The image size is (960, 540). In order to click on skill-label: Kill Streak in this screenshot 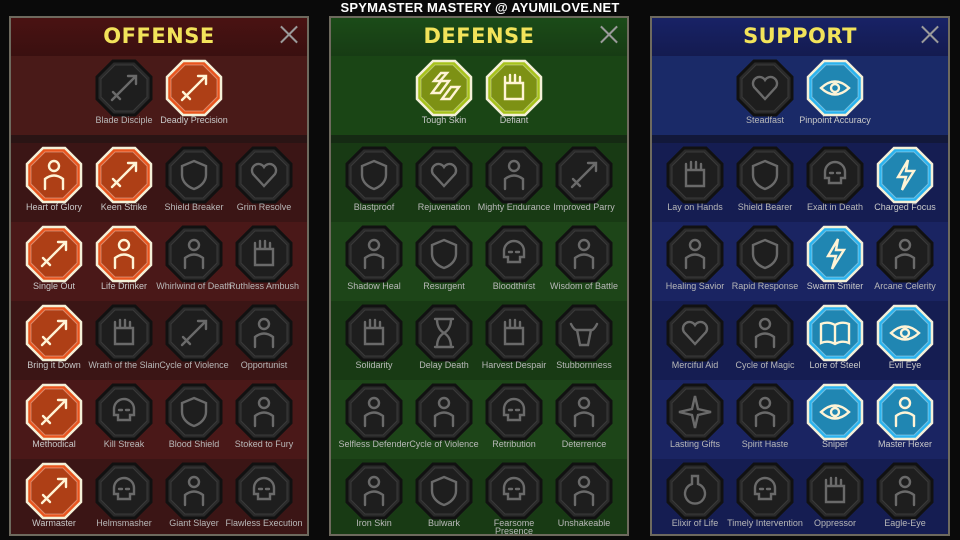, I will do `click(124, 444)`.